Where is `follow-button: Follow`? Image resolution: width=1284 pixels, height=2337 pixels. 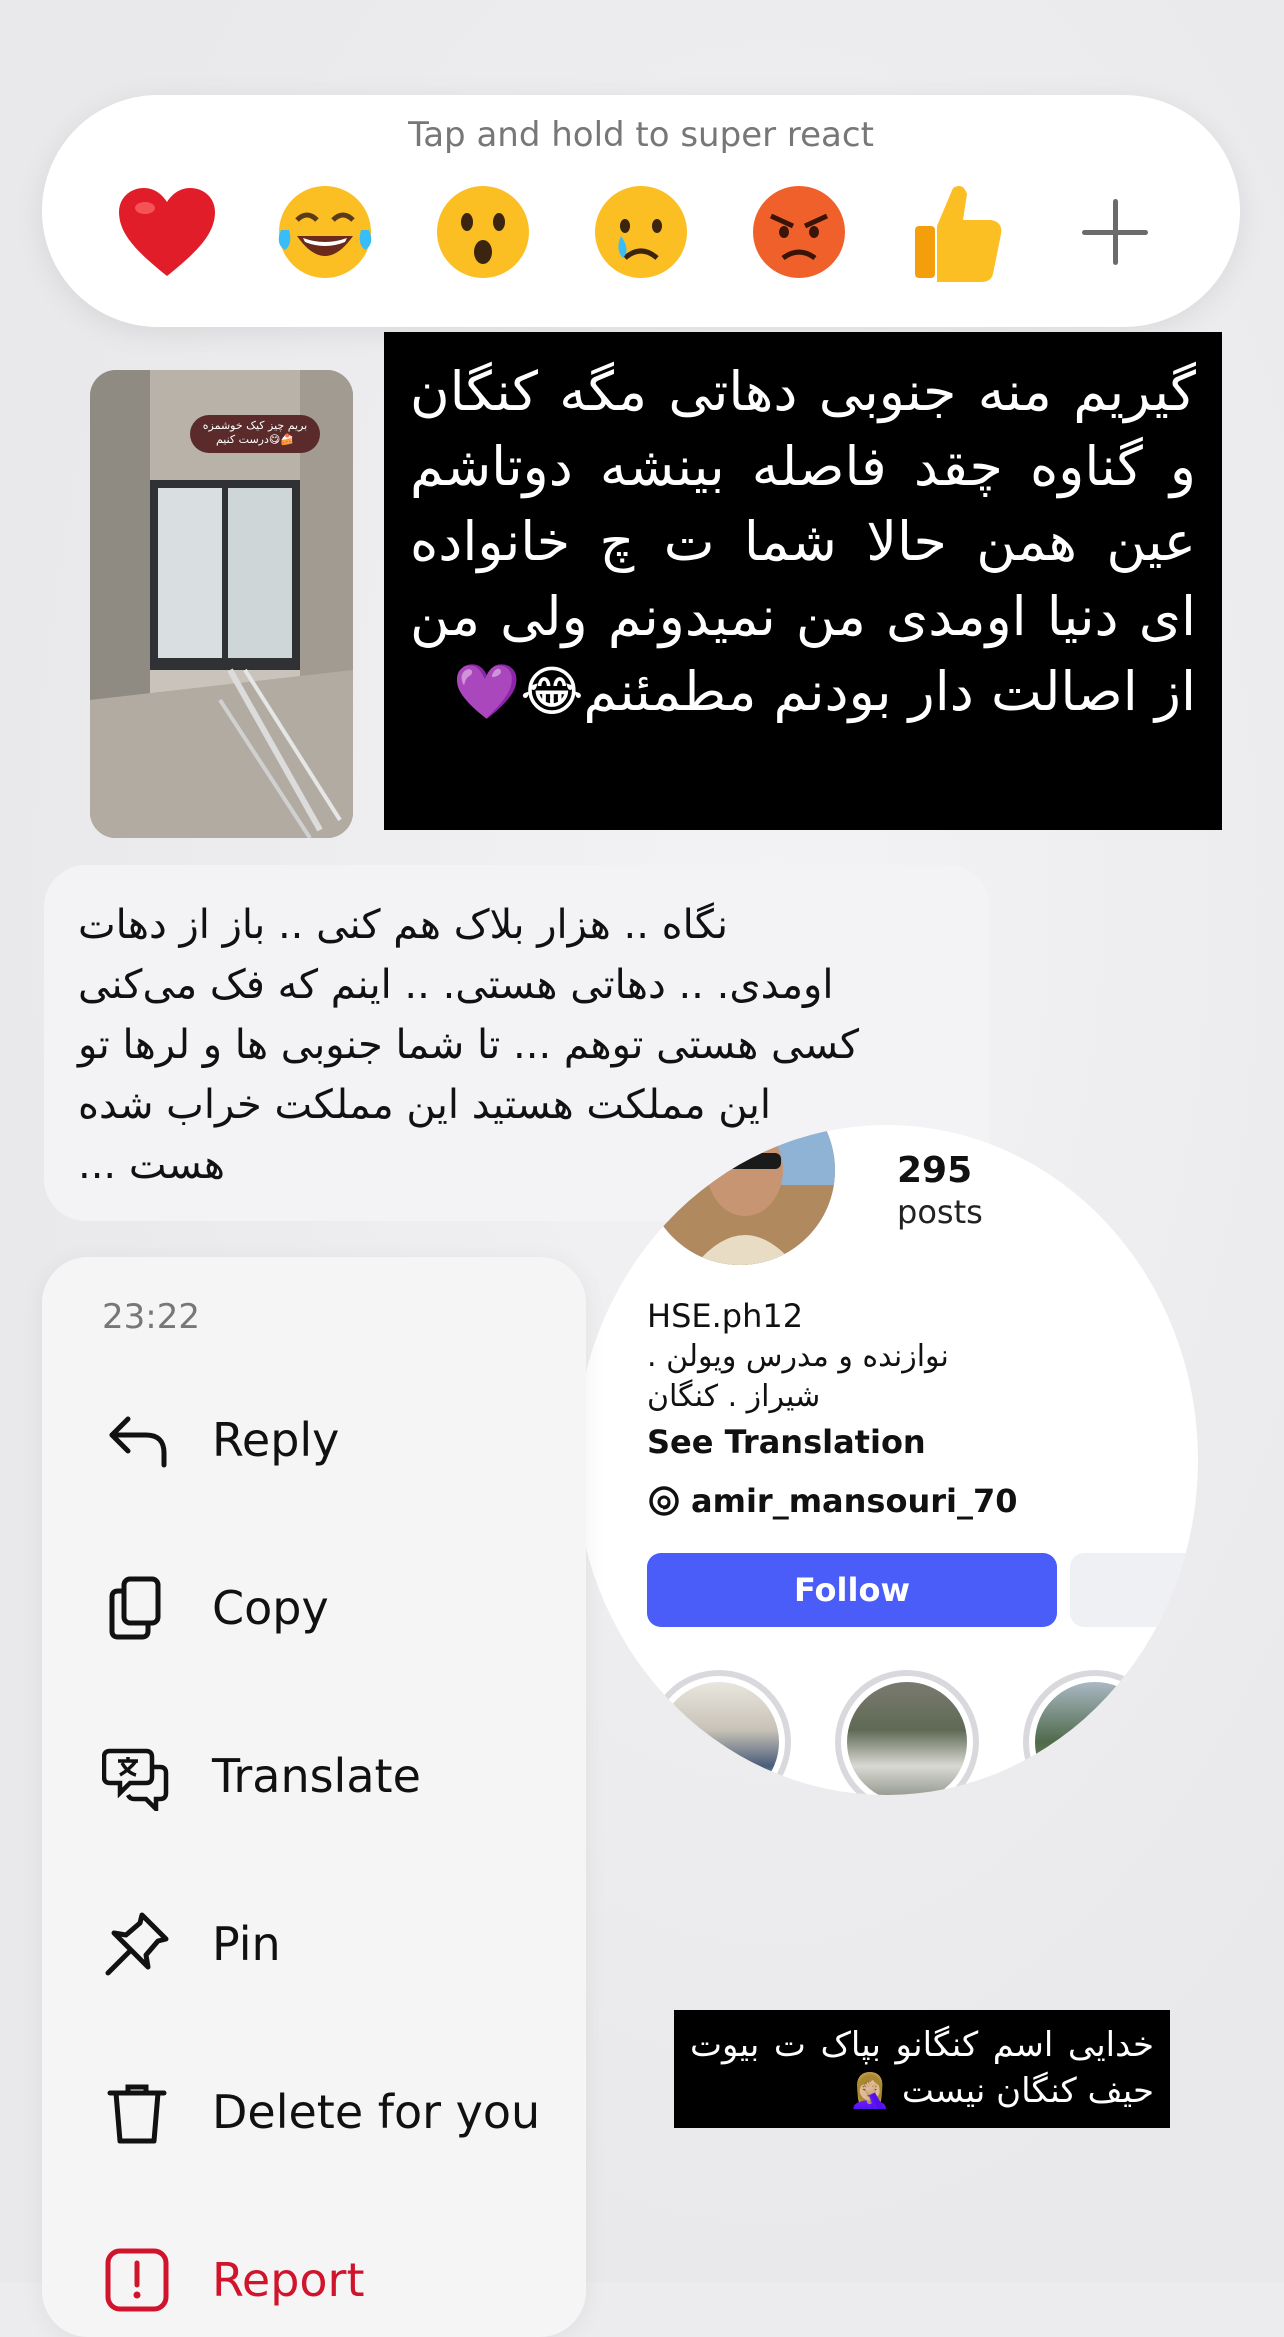
follow-button: Follow is located at coordinates (852, 1590).